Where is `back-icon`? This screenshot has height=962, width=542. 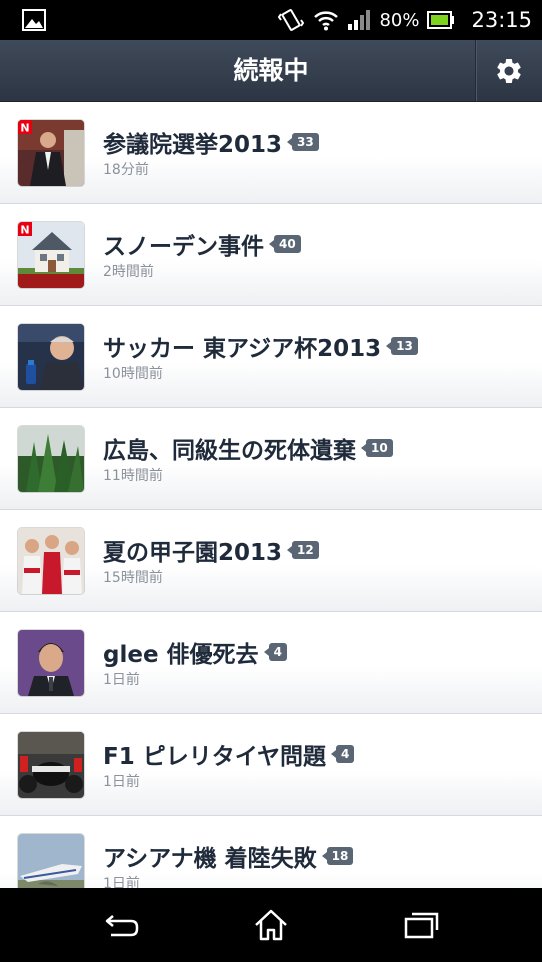 back-icon is located at coordinates (122, 926).